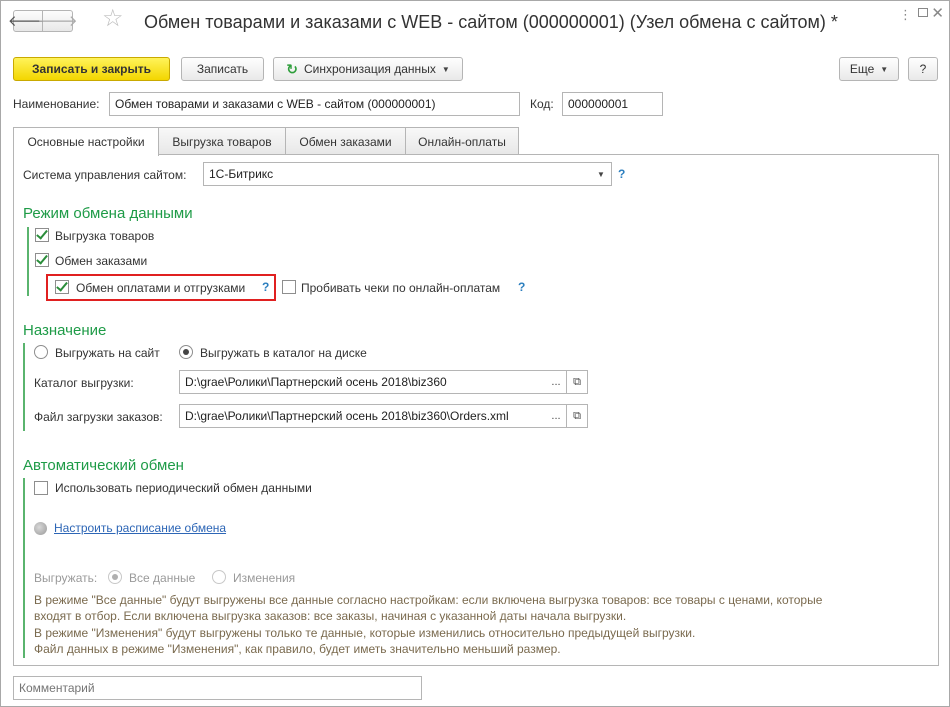 This screenshot has height=707, width=950. Describe the element at coordinates (462, 141) in the screenshot. I see `tab-online-payments: Онлайн-оплаты` at that location.